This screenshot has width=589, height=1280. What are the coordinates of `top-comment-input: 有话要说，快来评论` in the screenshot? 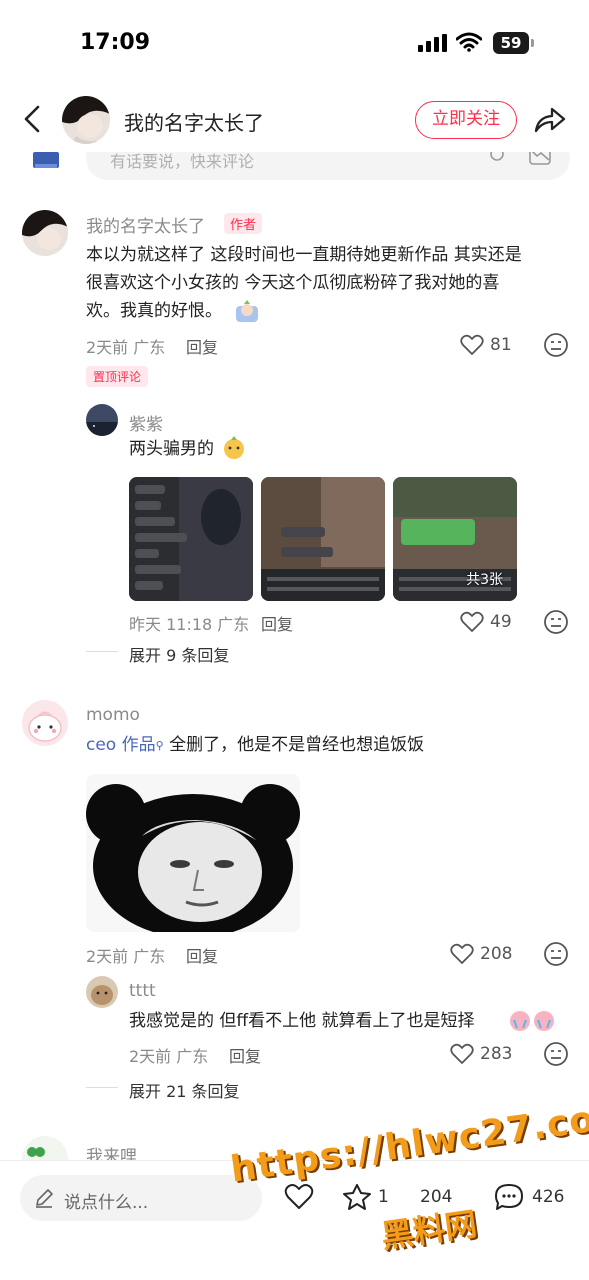 It's located at (294, 169).